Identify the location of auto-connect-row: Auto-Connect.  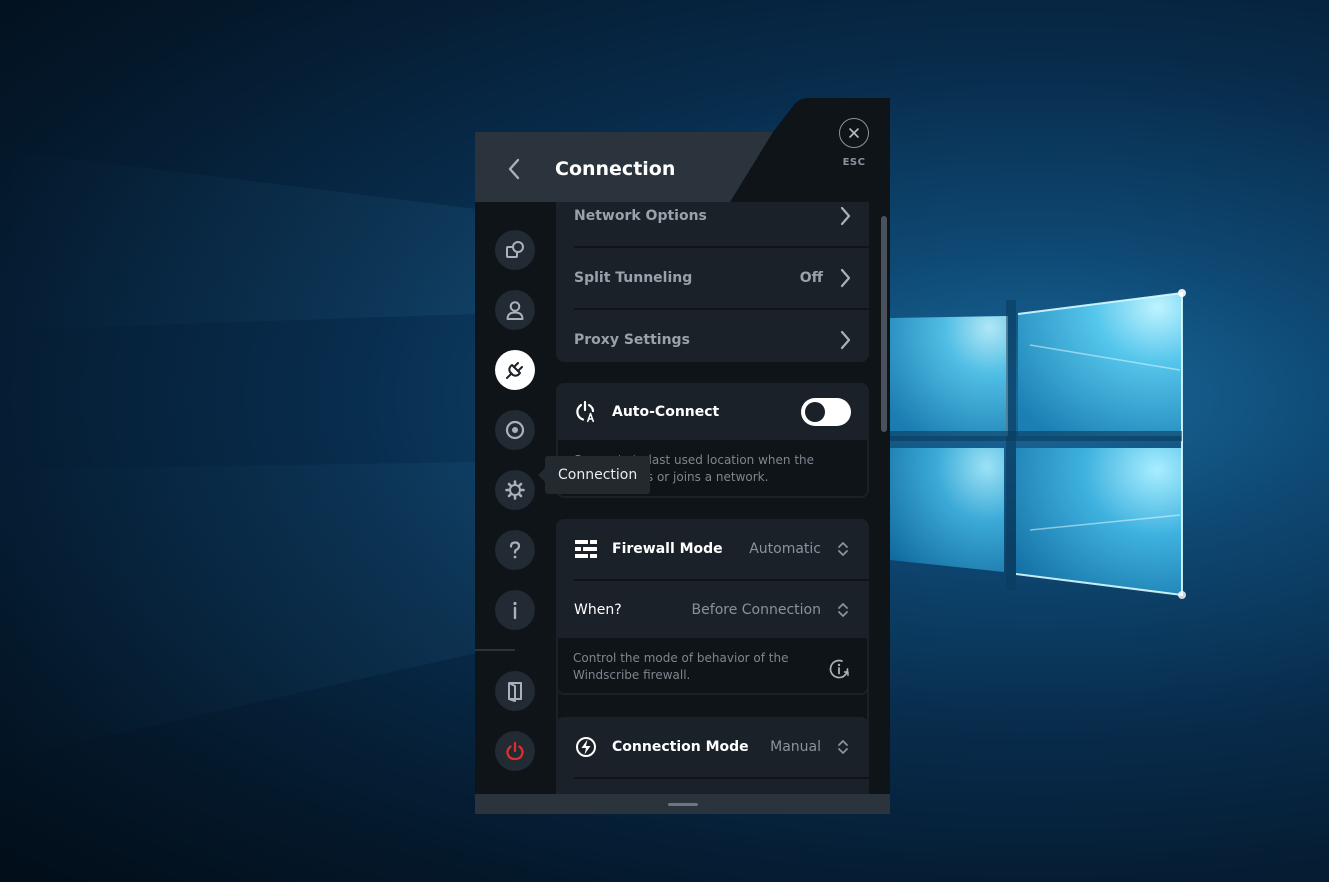
(712, 411).